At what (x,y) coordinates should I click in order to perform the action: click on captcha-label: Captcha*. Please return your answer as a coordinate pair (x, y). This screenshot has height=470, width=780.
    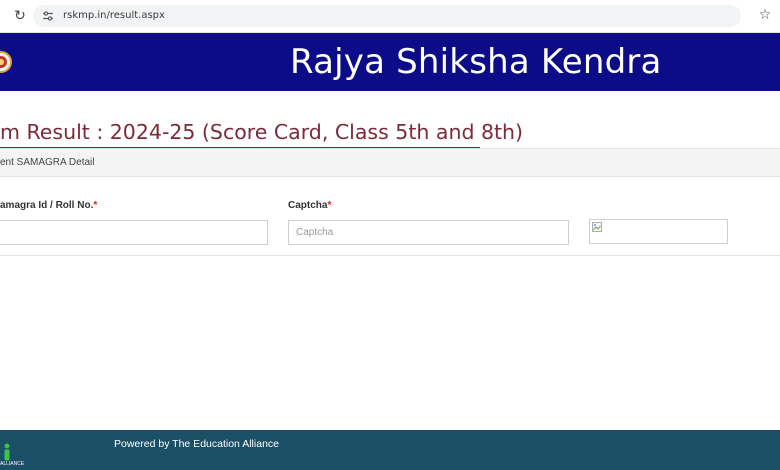
    Looking at the image, I should click on (309, 206).